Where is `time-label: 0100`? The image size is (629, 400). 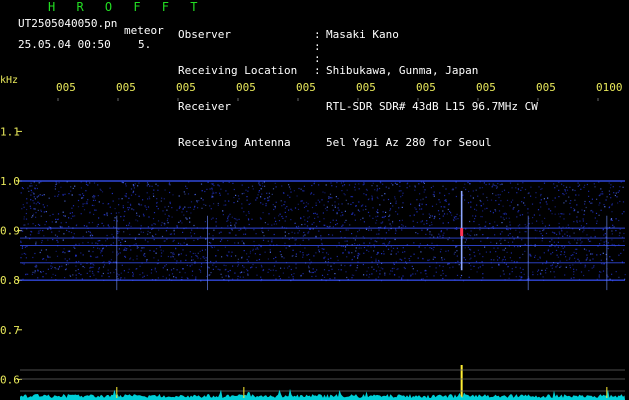 time-label: 0100 is located at coordinates (609, 87).